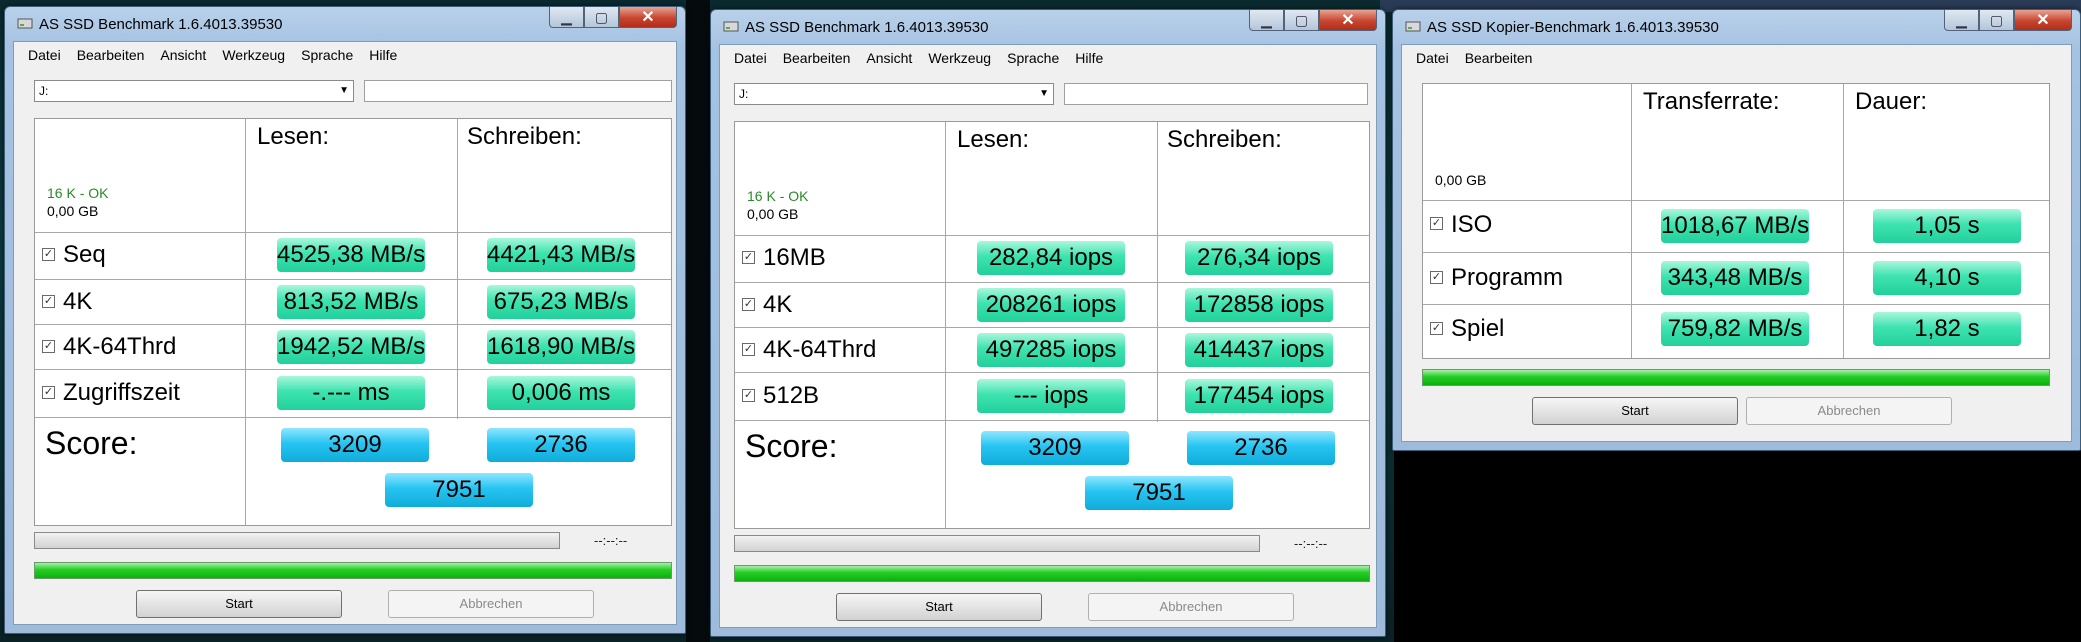 The width and height of the screenshot is (2081, 642). What do you see at coordinates (78, 193) in the screenshot?
I see `status-ok: 16 K - OK` at bounding box center [78, 193].